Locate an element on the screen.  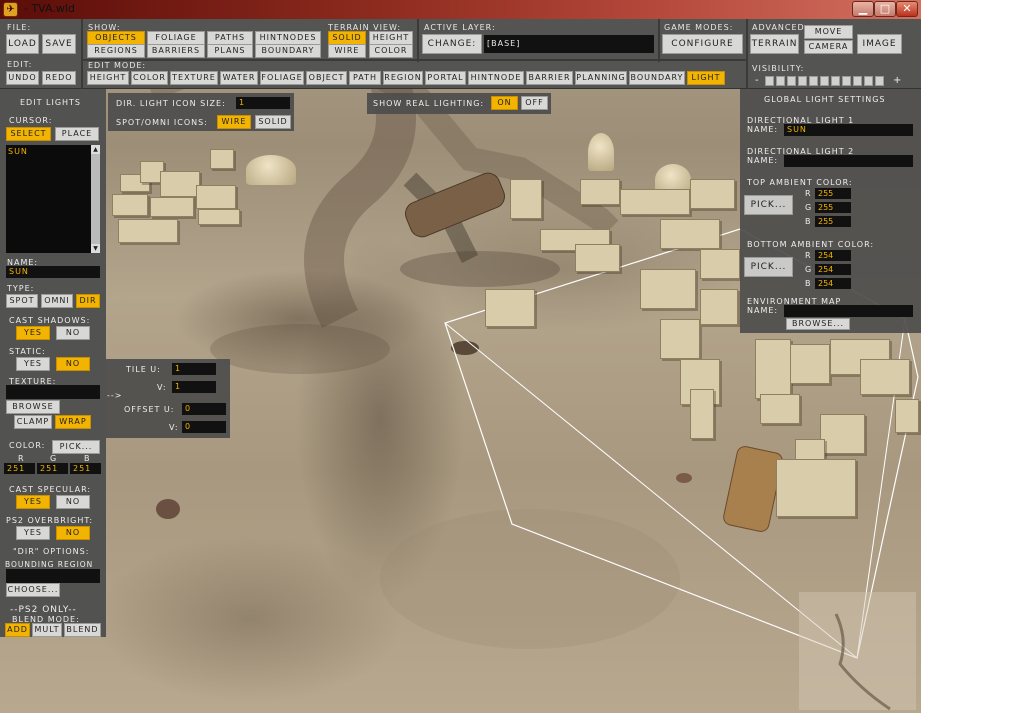
ps2-overbright-no: No is located at coordinates (73, 533).